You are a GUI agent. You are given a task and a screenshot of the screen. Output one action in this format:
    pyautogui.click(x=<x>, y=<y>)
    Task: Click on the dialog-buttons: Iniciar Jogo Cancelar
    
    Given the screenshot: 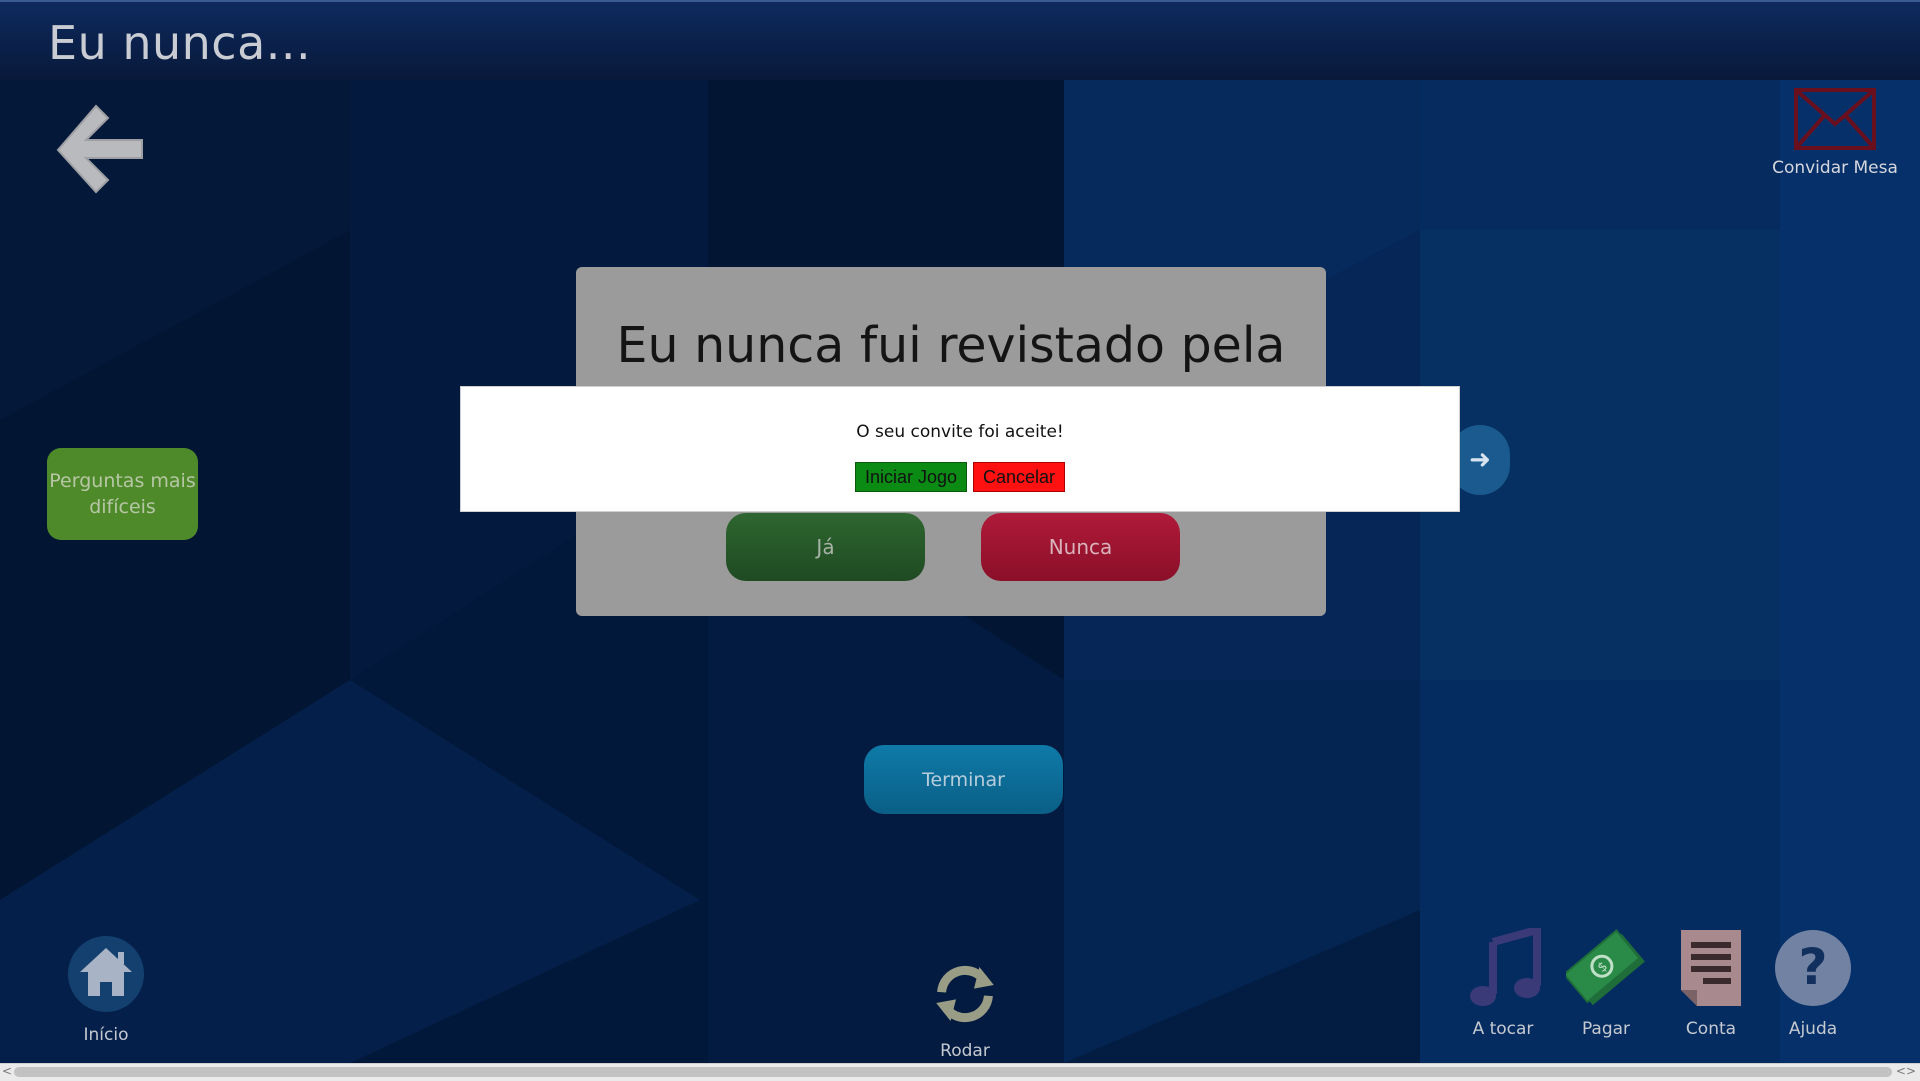 What is the action you would take?
    pyautogui.click(x=960, y=477)
    